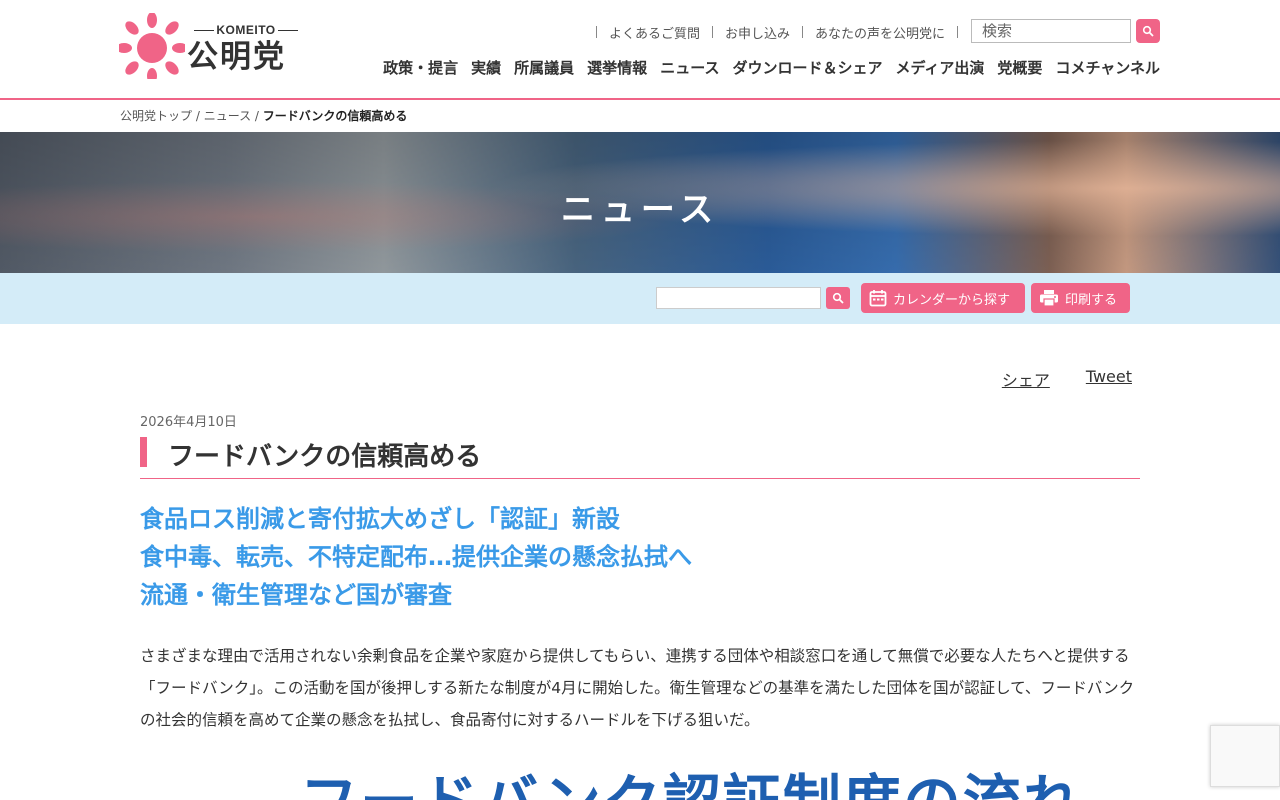 Image resolution: width=1280 pixels, height=800 pixels. Describe the element at coordinates (143, 452) in the screenshot. I see `title-accent-bar` at that location.